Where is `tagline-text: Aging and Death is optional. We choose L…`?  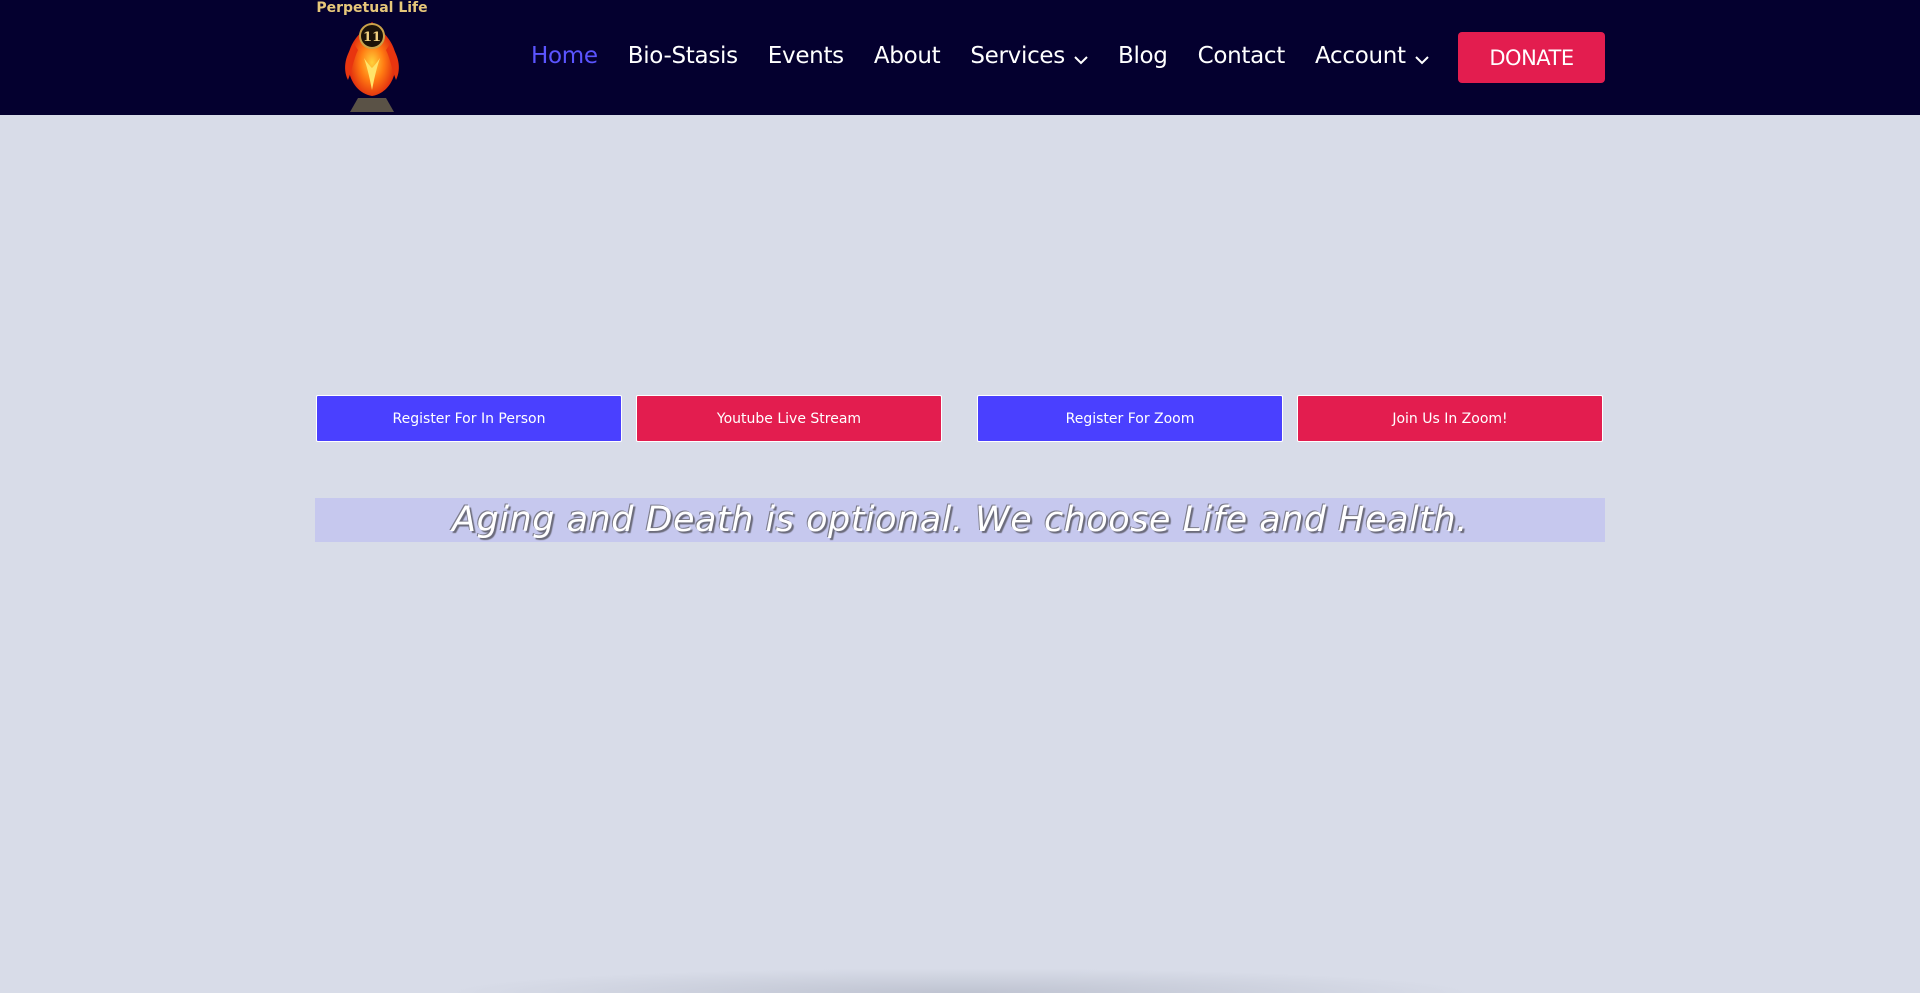 tagline-text: Aging and Death is optional. We choose L… is located at coordinates (960, 520).